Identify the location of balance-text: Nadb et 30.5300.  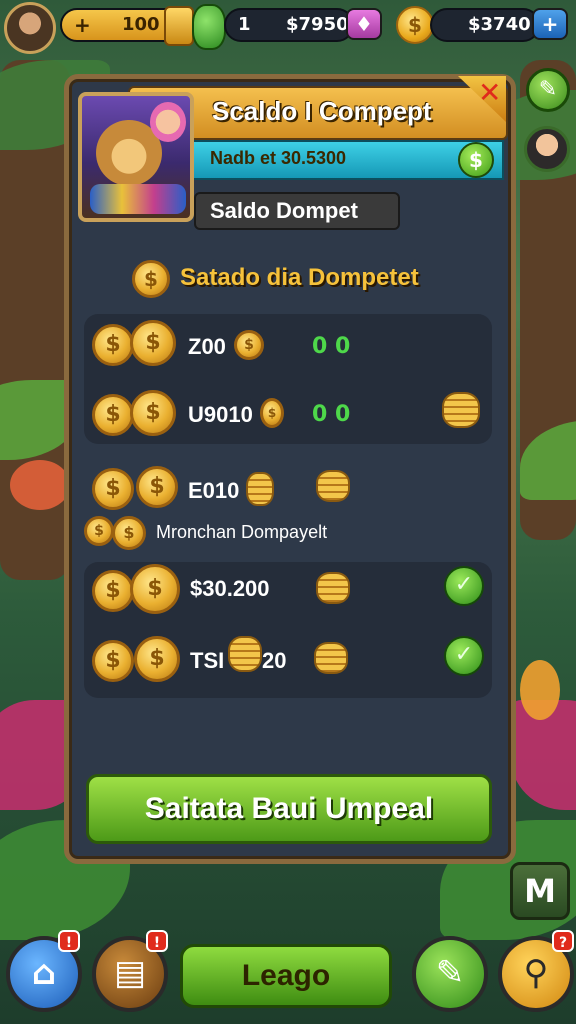
(278, 158).